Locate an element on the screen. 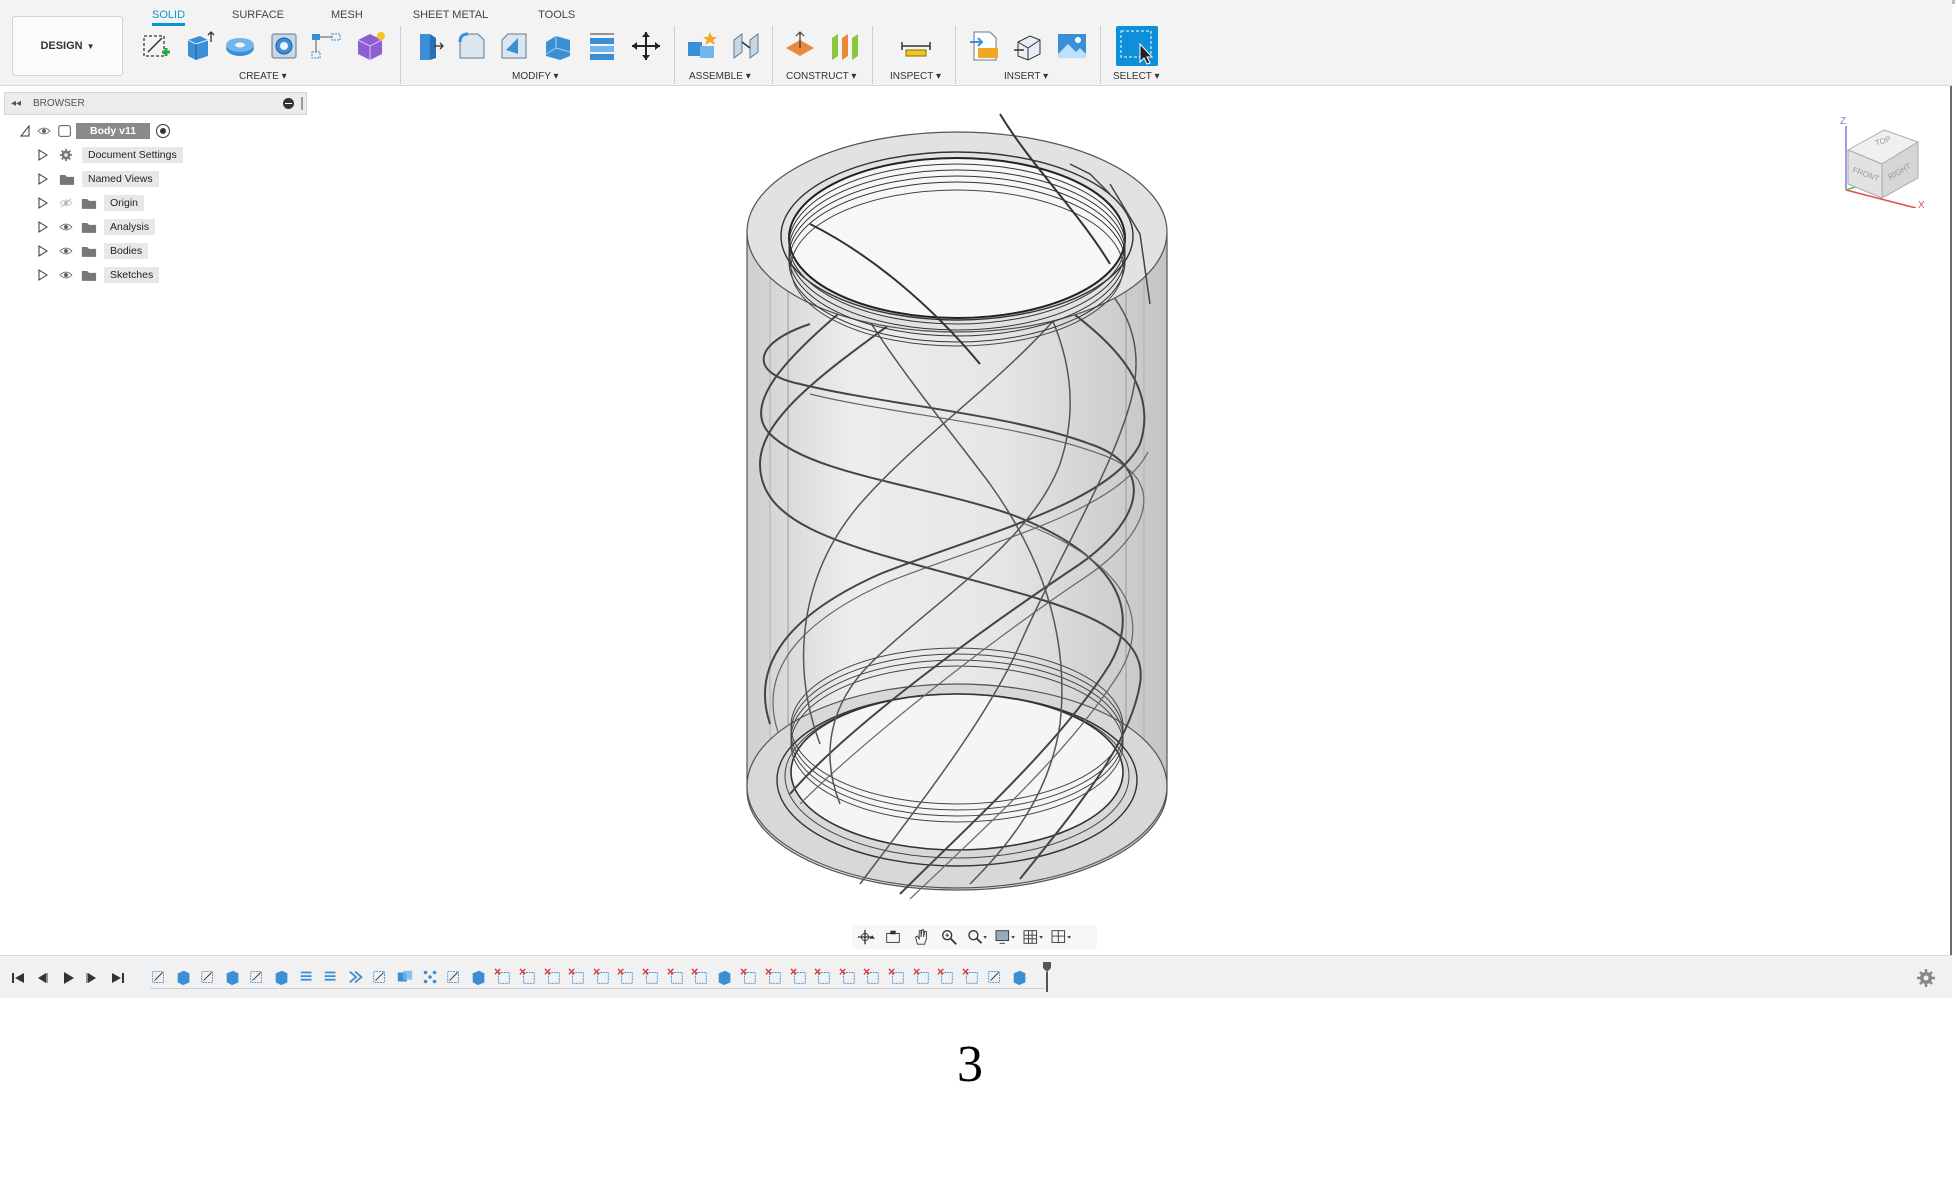  assemble-menu: ASSEMBLE ▾ is located at coordinates (720, 76).